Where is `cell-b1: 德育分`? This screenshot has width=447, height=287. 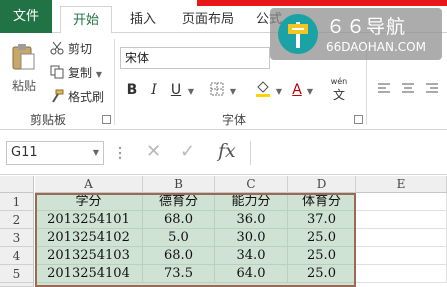 cell-b1: 德育分 is located at coordinates (179, 202).